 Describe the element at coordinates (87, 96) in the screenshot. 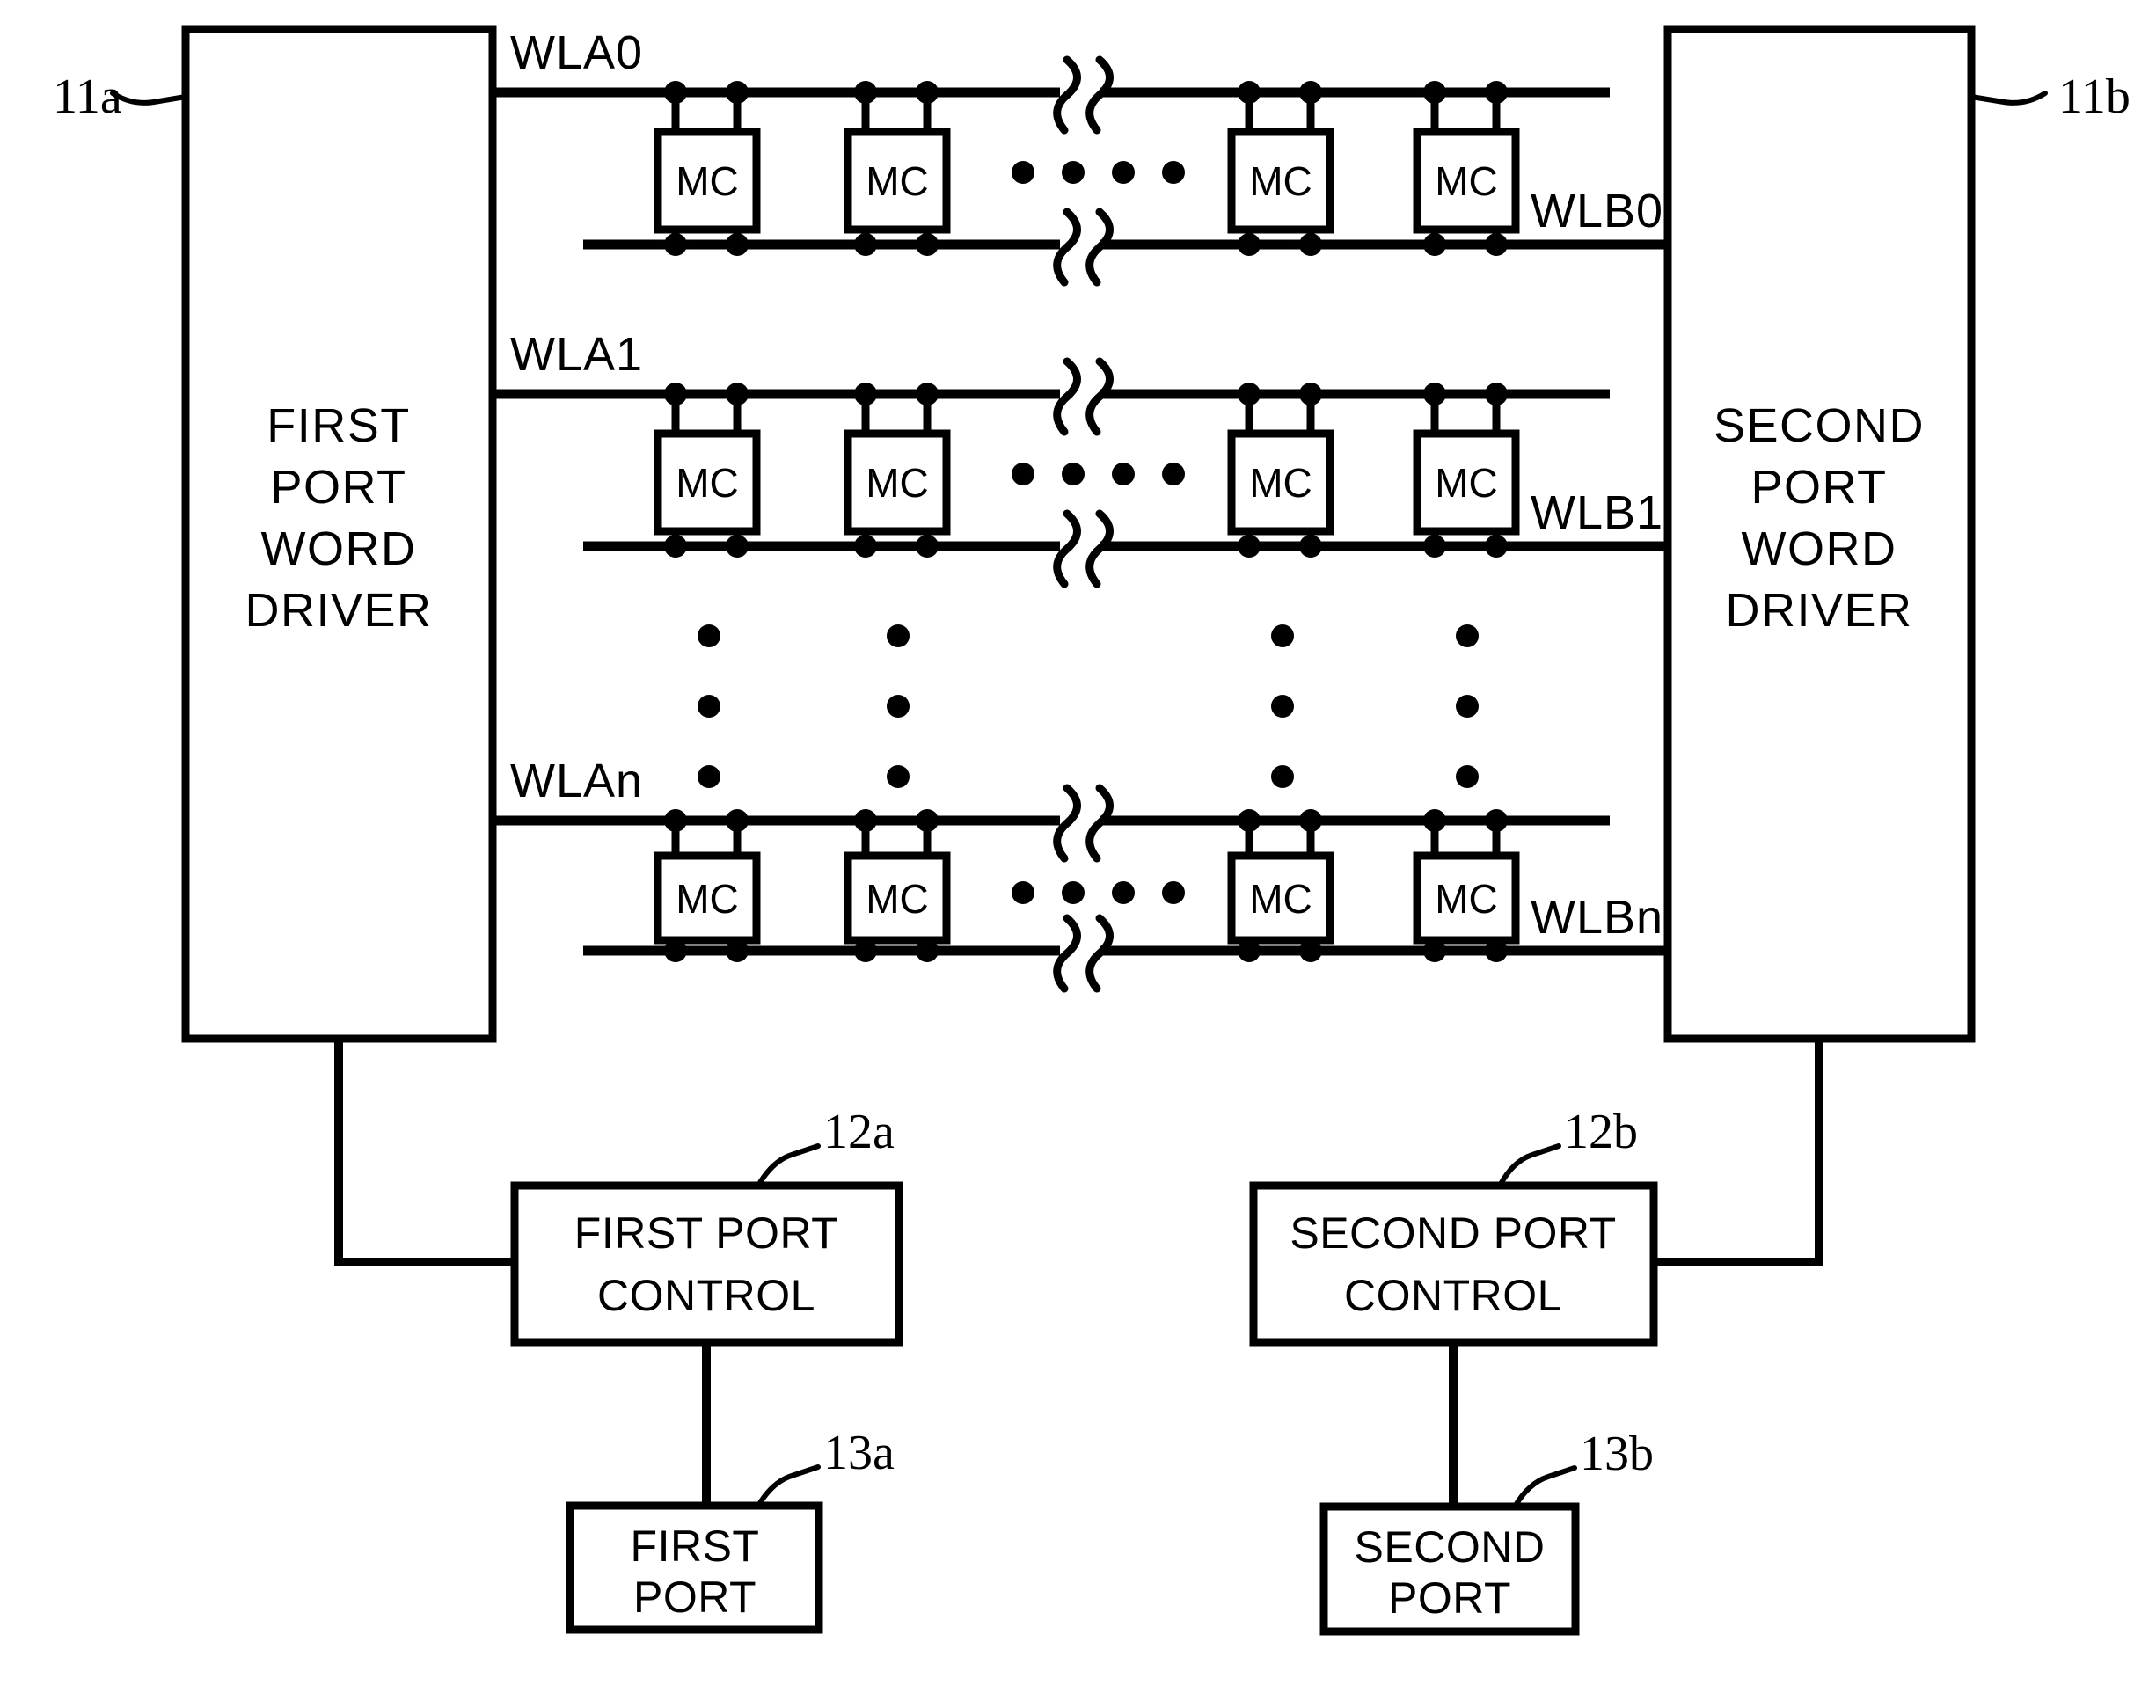

I see `reference-11a-label: 11a` at that location.